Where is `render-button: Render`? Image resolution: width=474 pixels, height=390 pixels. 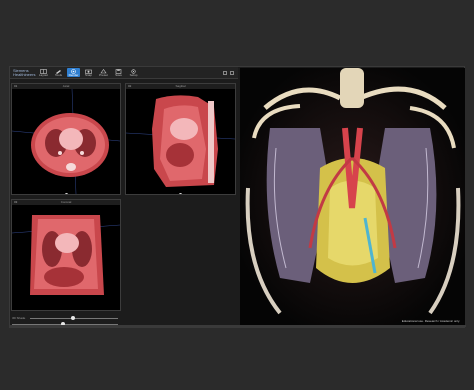 render-button: Render is located at coordinates (73, 72).